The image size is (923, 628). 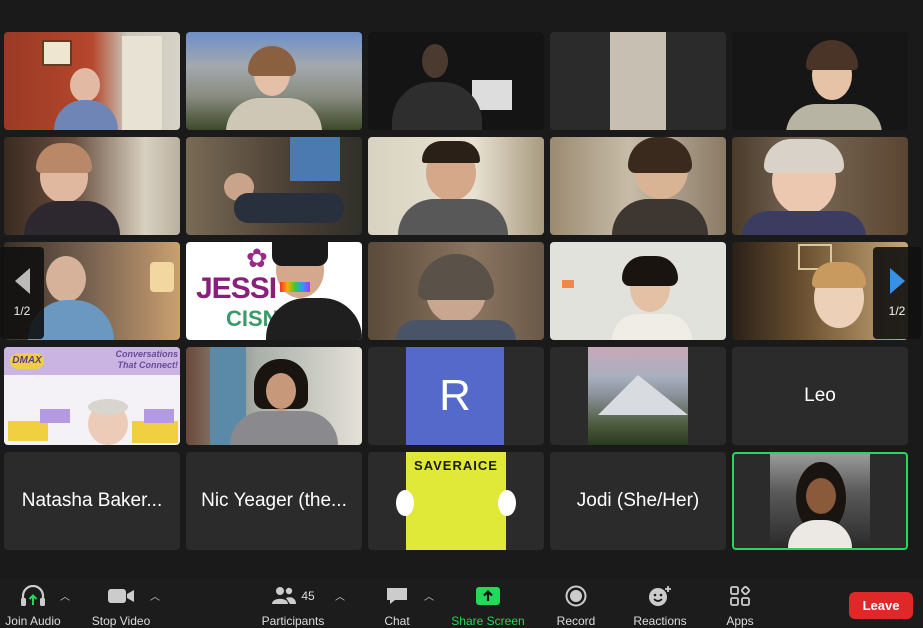 I want to click on profile-picture: SAVERAICE, so click(x=456, y=501).